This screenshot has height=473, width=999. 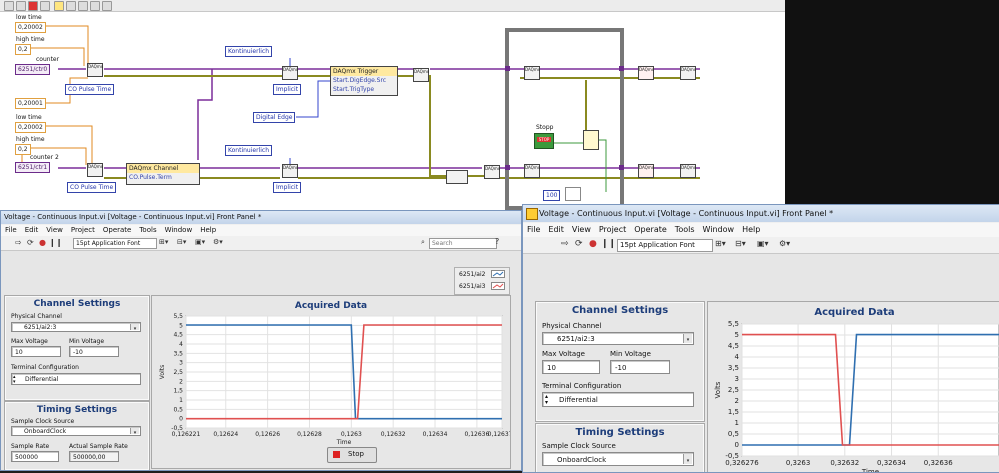 What do you see at coordinates (497, 241) in the screenshot?
I see `help-icon: ?` at bounding box center [497, 241].